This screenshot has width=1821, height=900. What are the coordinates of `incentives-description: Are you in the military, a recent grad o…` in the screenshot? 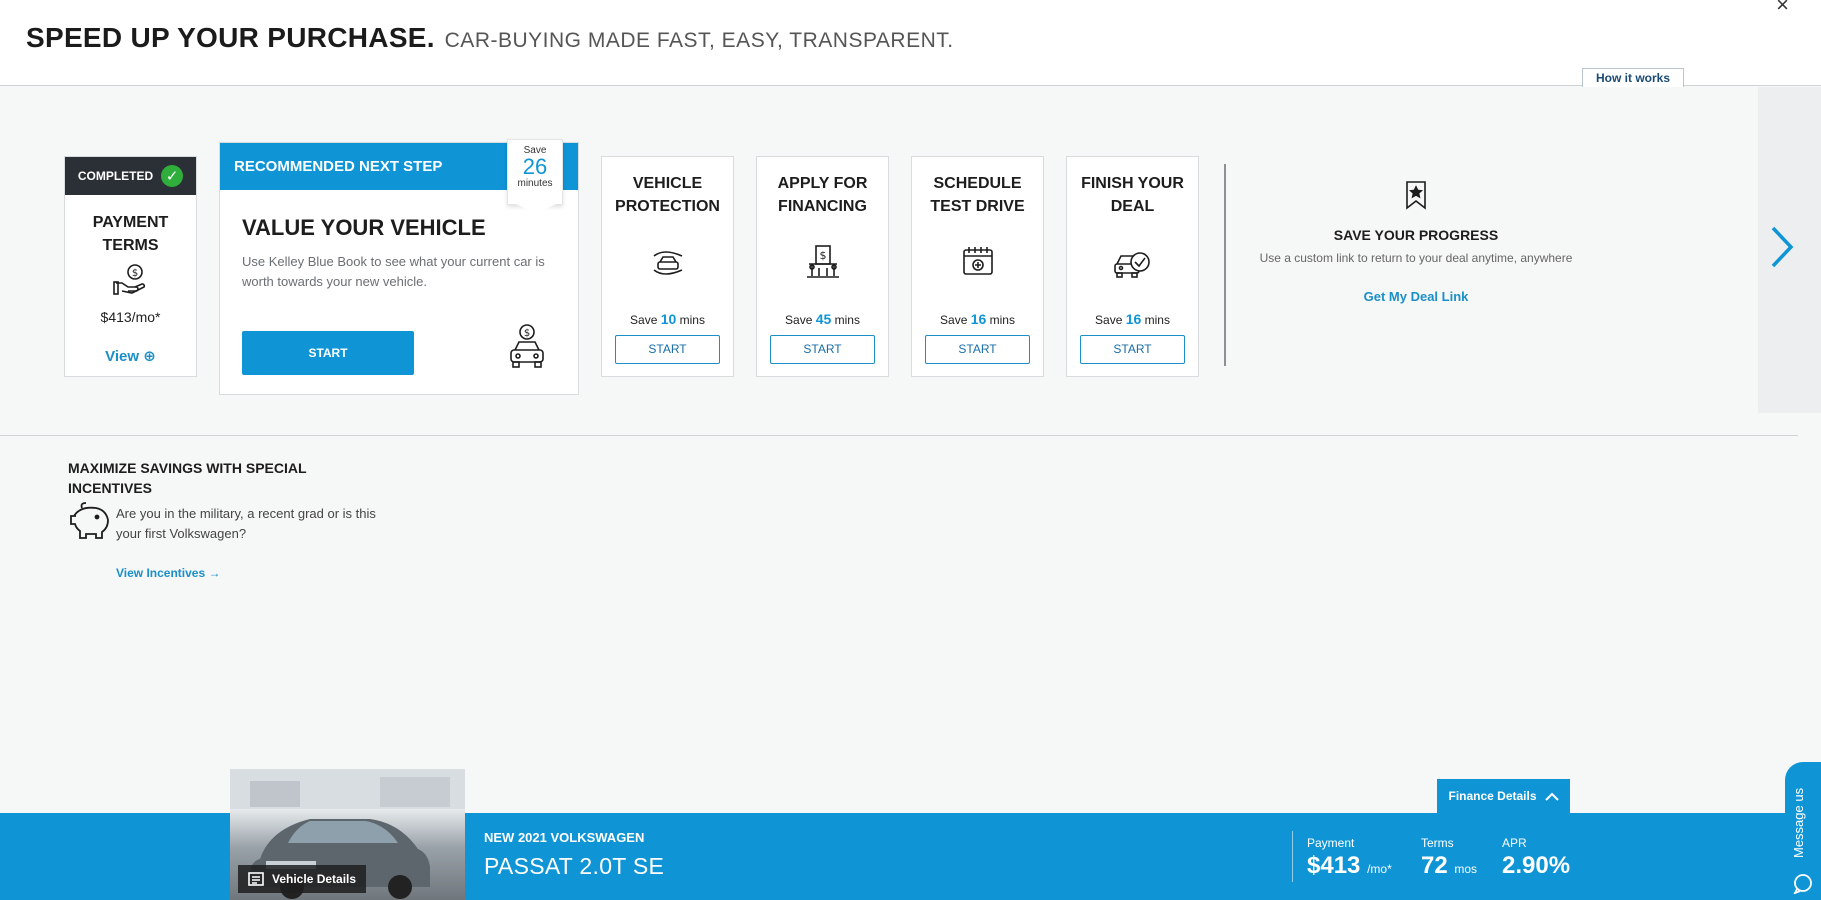 It's located at (246, 523).